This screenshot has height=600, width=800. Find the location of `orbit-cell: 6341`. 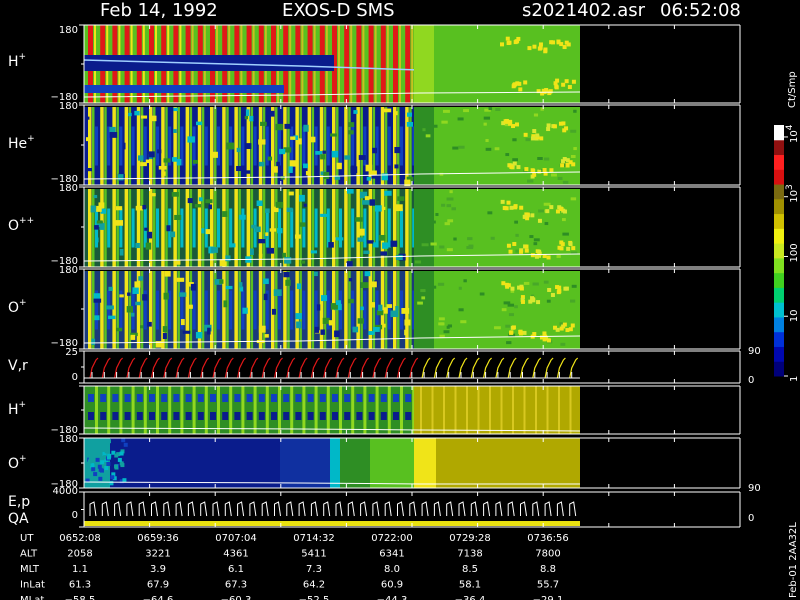

orbit-cell: 6341 is located at coordinates (391, 554).